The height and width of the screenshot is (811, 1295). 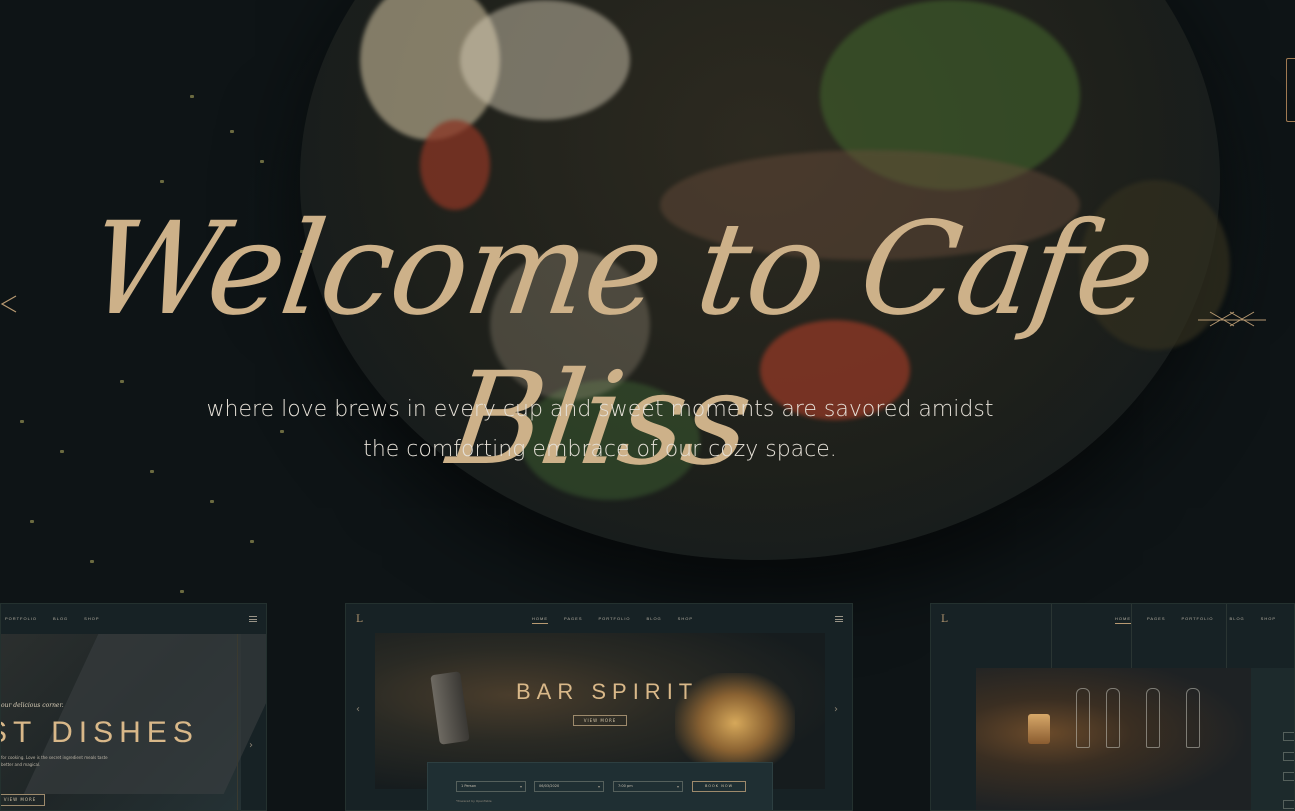 What do you see at coordinates (1232, 320) in the screenshot?
I see `ornament-arrow-right-icon` at bounding box center [1232, 320].